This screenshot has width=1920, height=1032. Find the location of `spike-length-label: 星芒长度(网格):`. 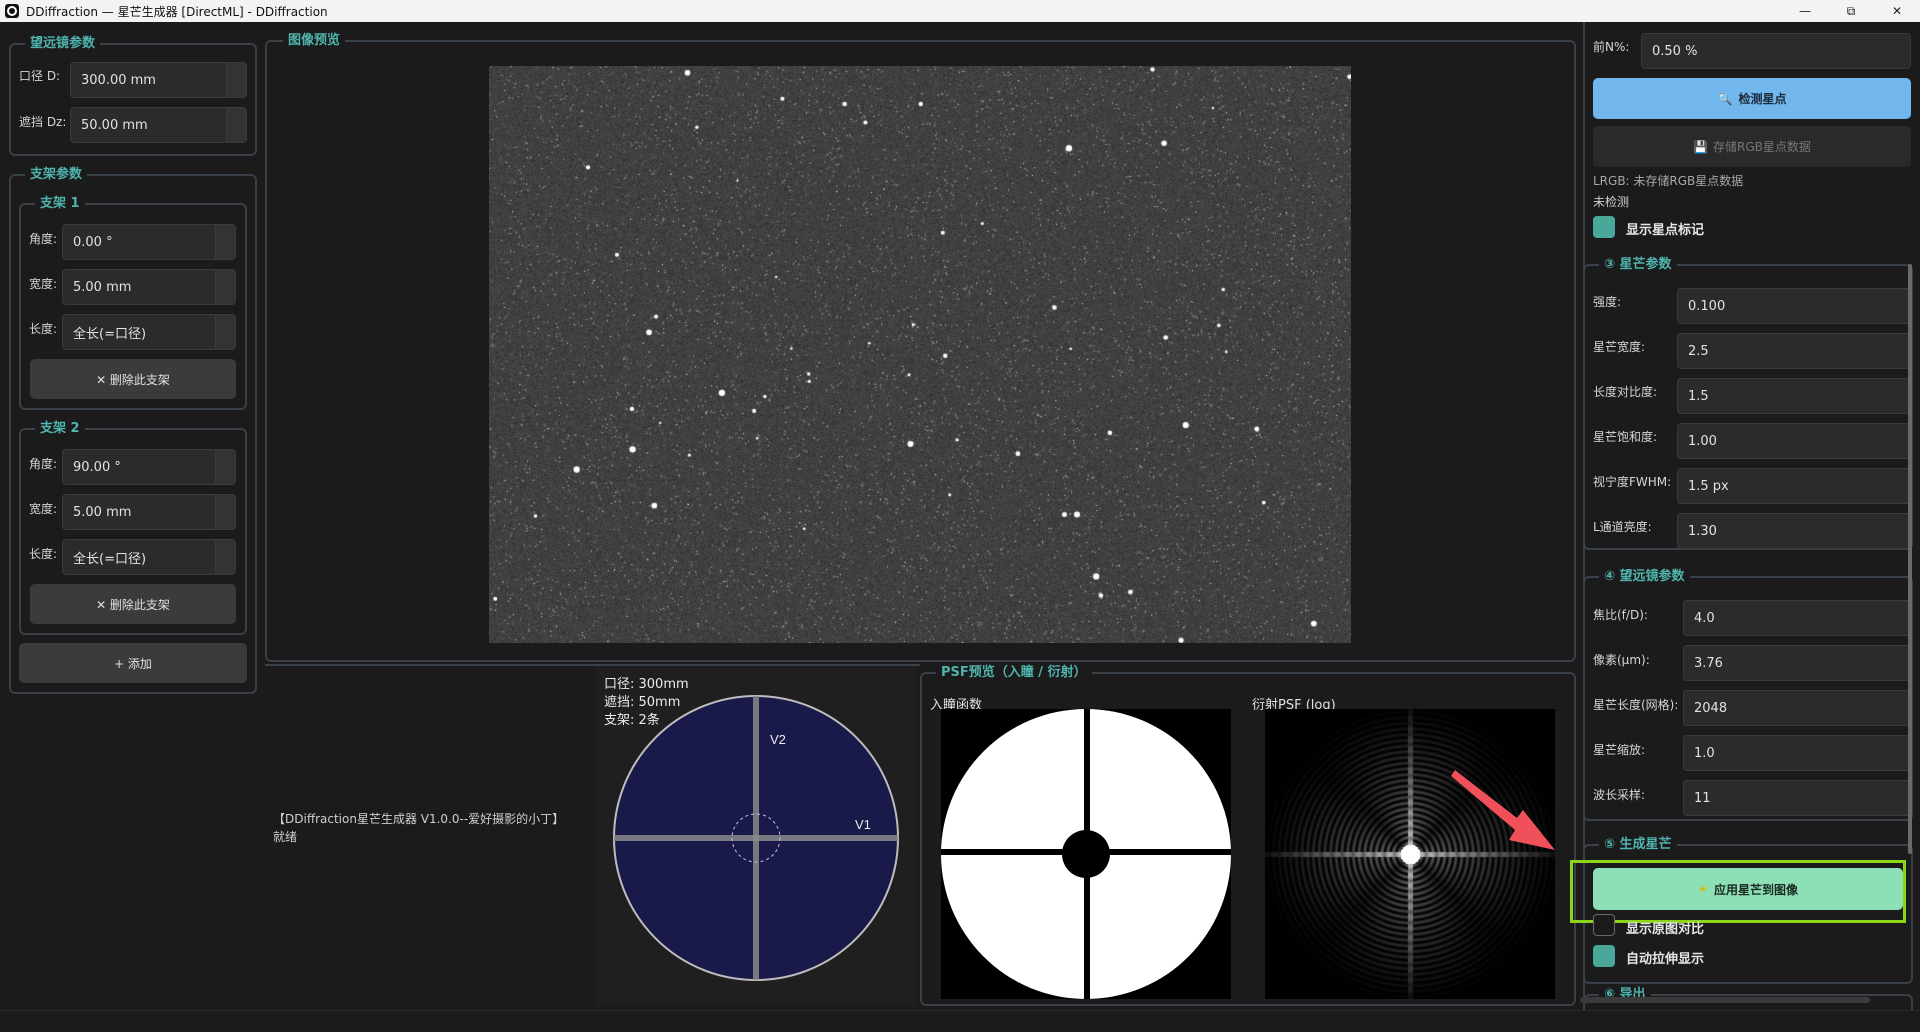

spike-length-label: 星芒长度(网格): is located at coordinates (1636, 705).